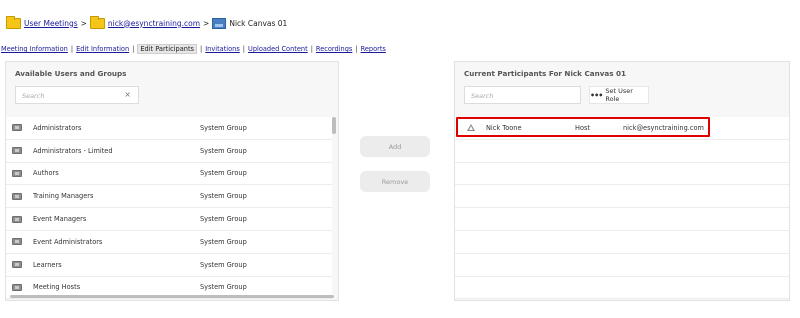  What do you see at coordinates (71, 73) in the screenshot?
I see `available-panel-title: Available Users and Groups` at bounding box center [71, 73].